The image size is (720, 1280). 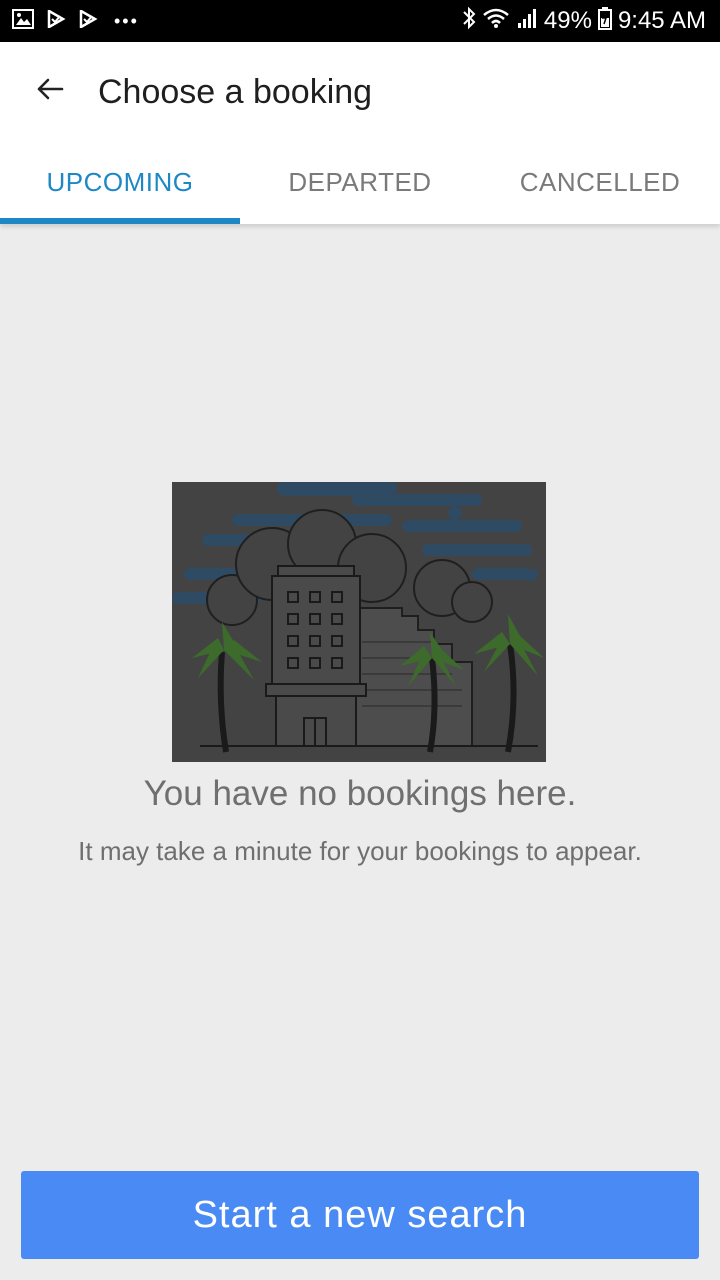 What do you see at coordinates (661, 20) in the screenshot?
I see `clock: 9:45 AM` at bounding box center [661, 20].